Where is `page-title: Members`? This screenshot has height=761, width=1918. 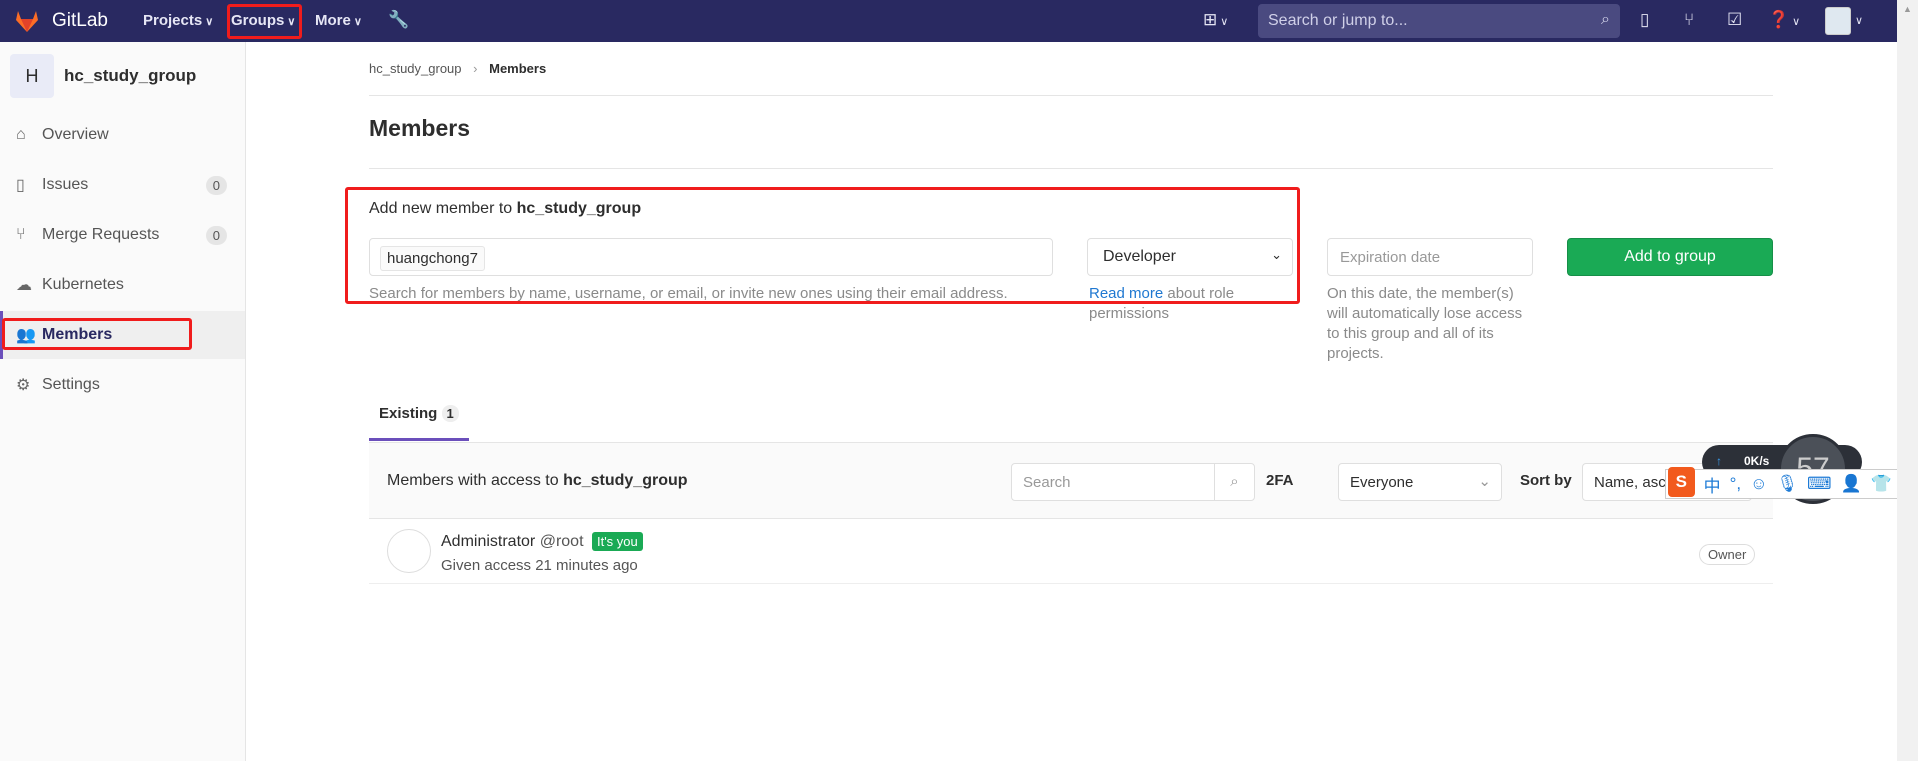
page-title: Members is located at coordinates (419, 128).